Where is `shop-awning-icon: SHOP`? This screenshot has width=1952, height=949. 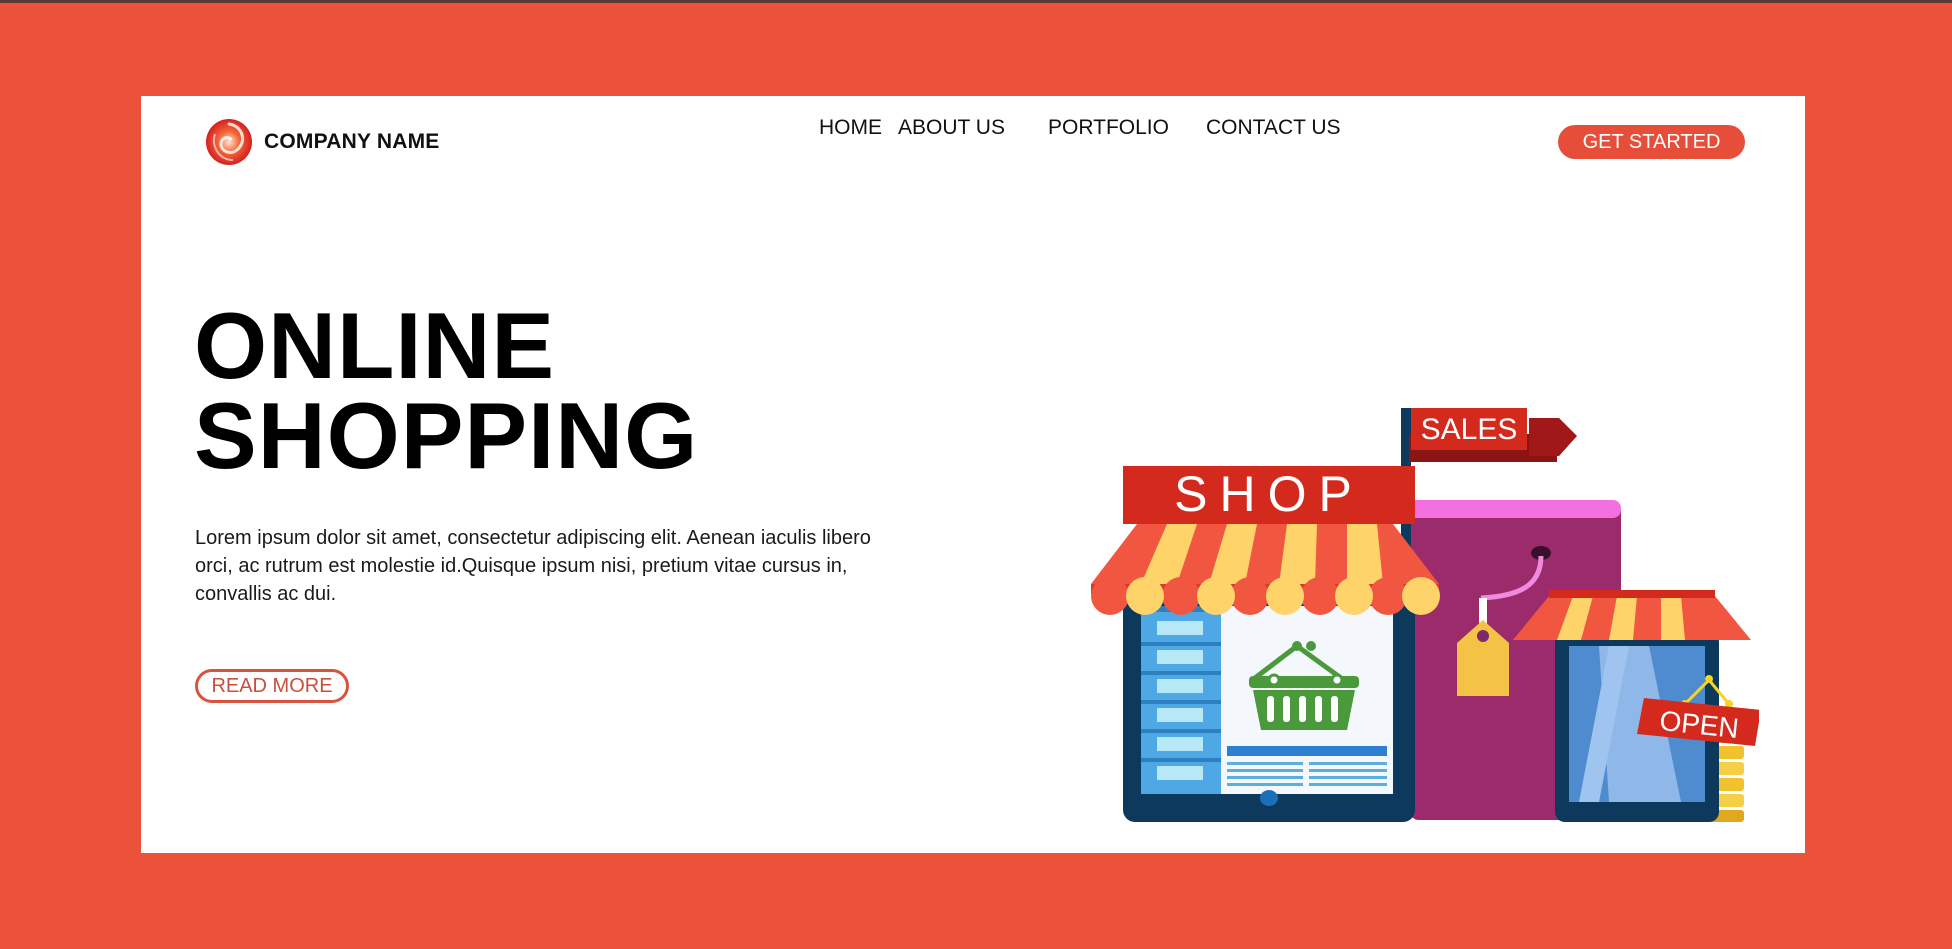 shop-awning-icon: SHOP is located at coordinates (1265, 540).